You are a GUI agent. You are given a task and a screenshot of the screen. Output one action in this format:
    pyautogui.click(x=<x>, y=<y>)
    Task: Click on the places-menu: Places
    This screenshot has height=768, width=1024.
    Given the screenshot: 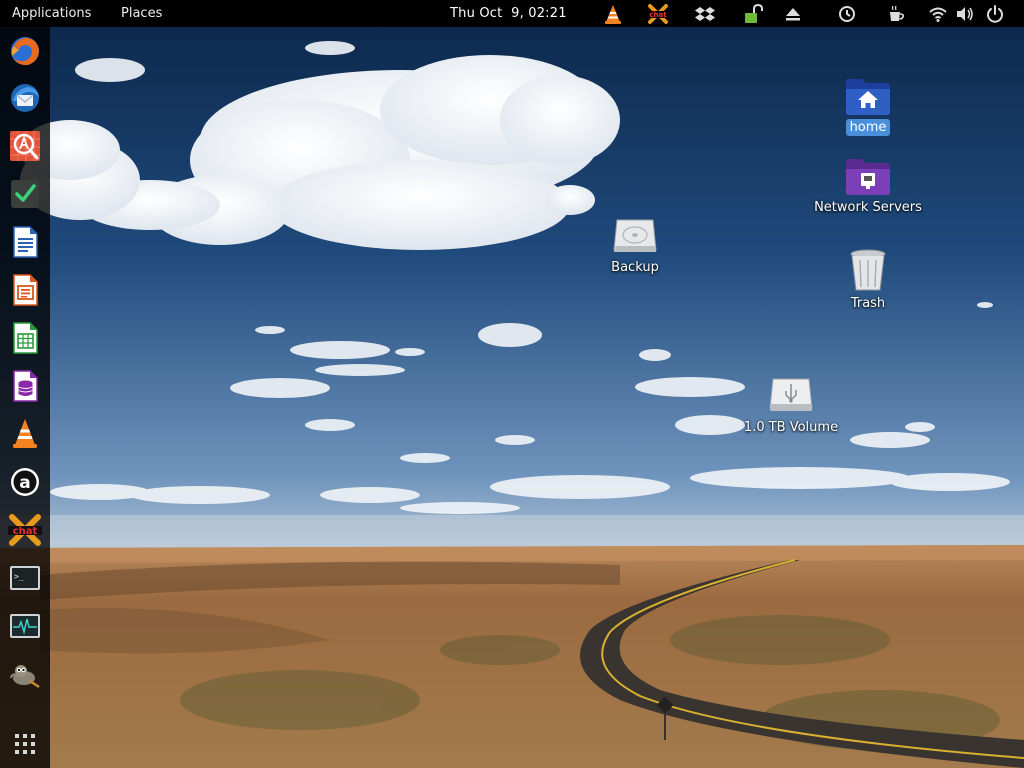 What is the action you would take?
    pyautogui.click(x=141, y=13)
    